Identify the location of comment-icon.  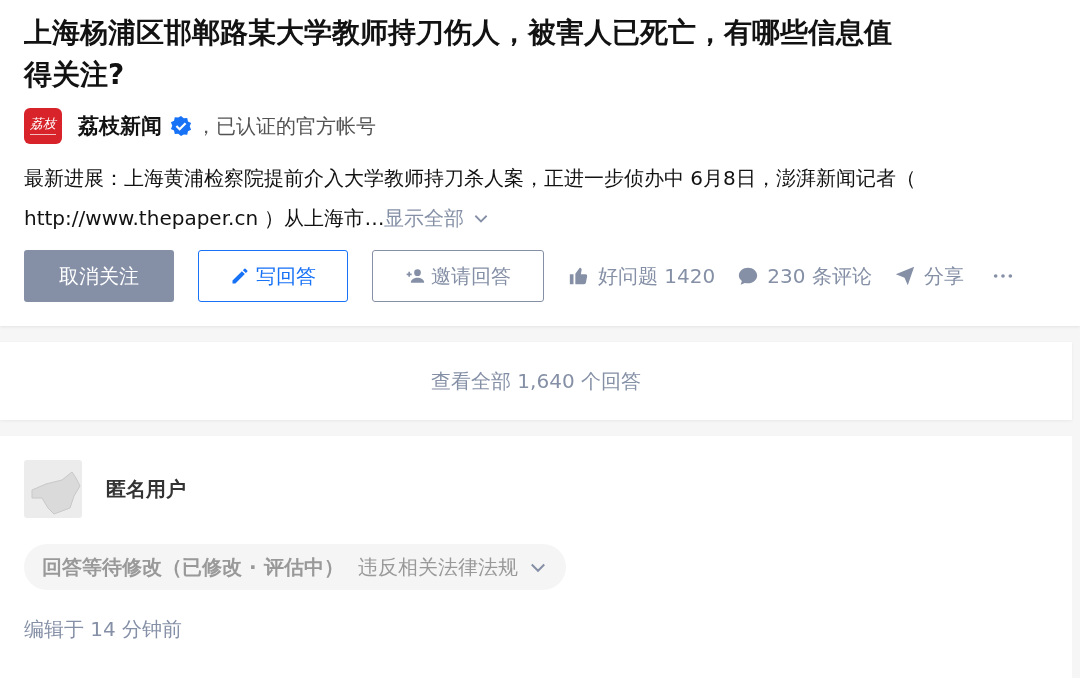
(748, 276).